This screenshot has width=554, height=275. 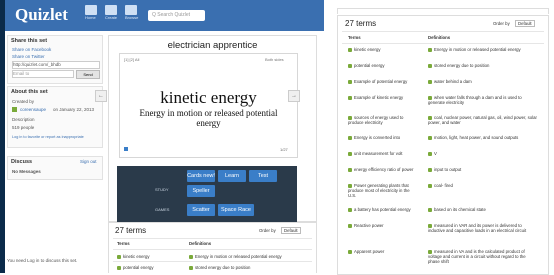 What do you see at coordinates (443, 11) in the screenshot?
I see `panel-top-edge` at bounding box center [443, 11].